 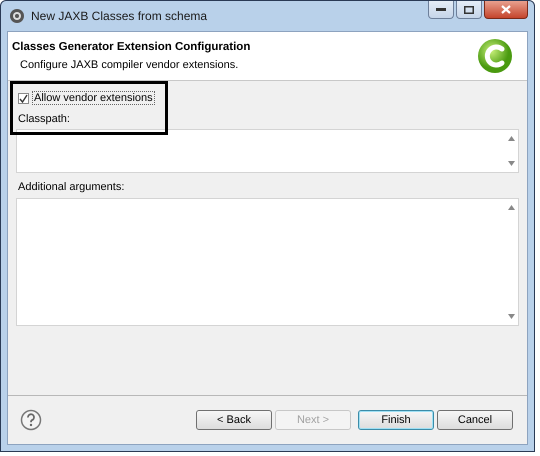 I want to click on checkmark-icon, so click(x=23, y=98).